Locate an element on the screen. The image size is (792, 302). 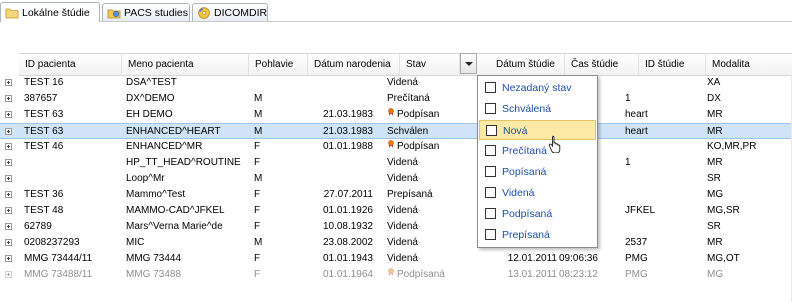
tab-pacs-studies: PACS studies is located at coordinates (146, 12).